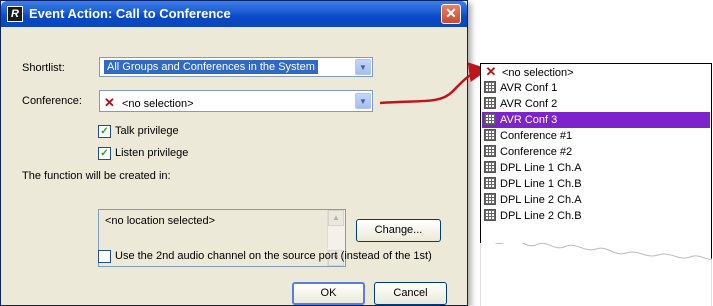 The height and width of the screenshot is (306, 713). What do you see at coordinates (538, 73) in the screenshot?
I see `list-item-label: <no selection>` at bounding box center [538, 73].